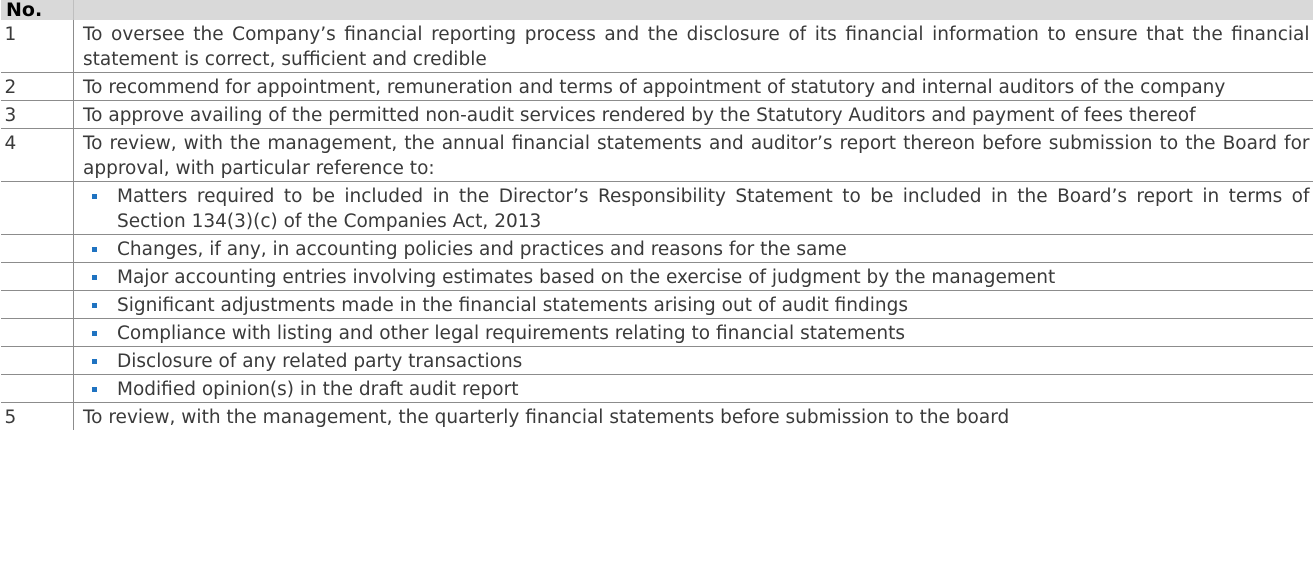 Image resolution: width=1313 pixels, height=577 pixels. What do you see at coordinates (37, 86) in the screenshot?
I see `row-number: 2` at bounding box center [37, 86].